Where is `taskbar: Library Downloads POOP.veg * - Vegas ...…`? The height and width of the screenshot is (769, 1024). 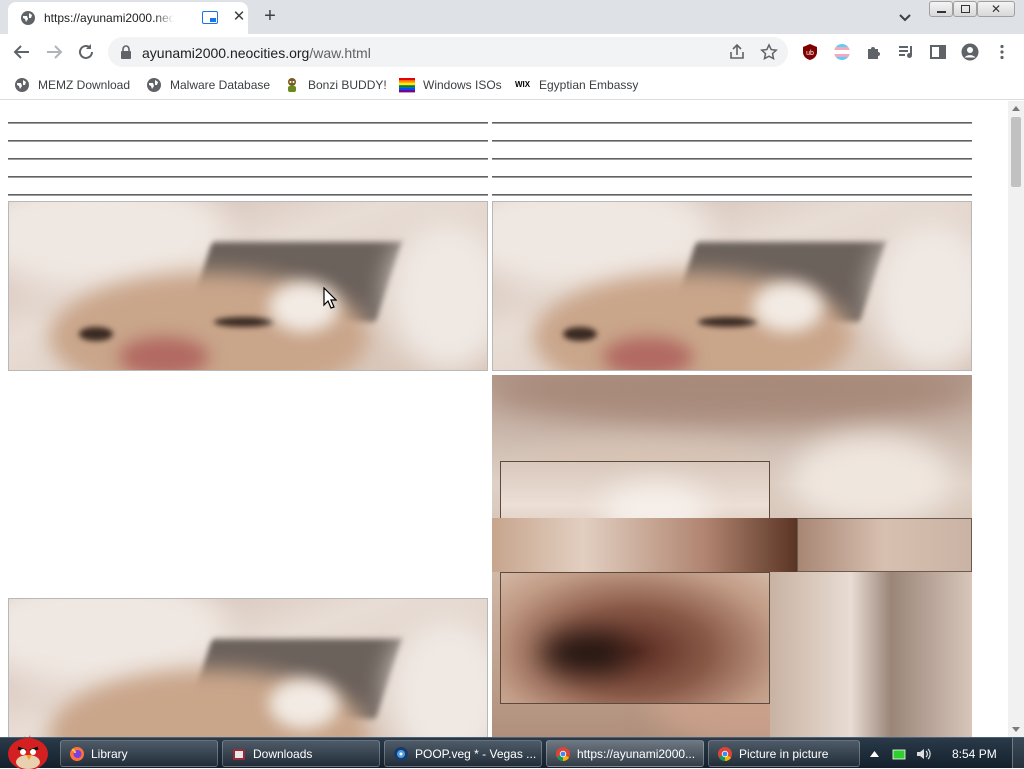 taskbar: Library Downloads POOP.veg * - Vegas ...… is located at coordinates (512, 752).